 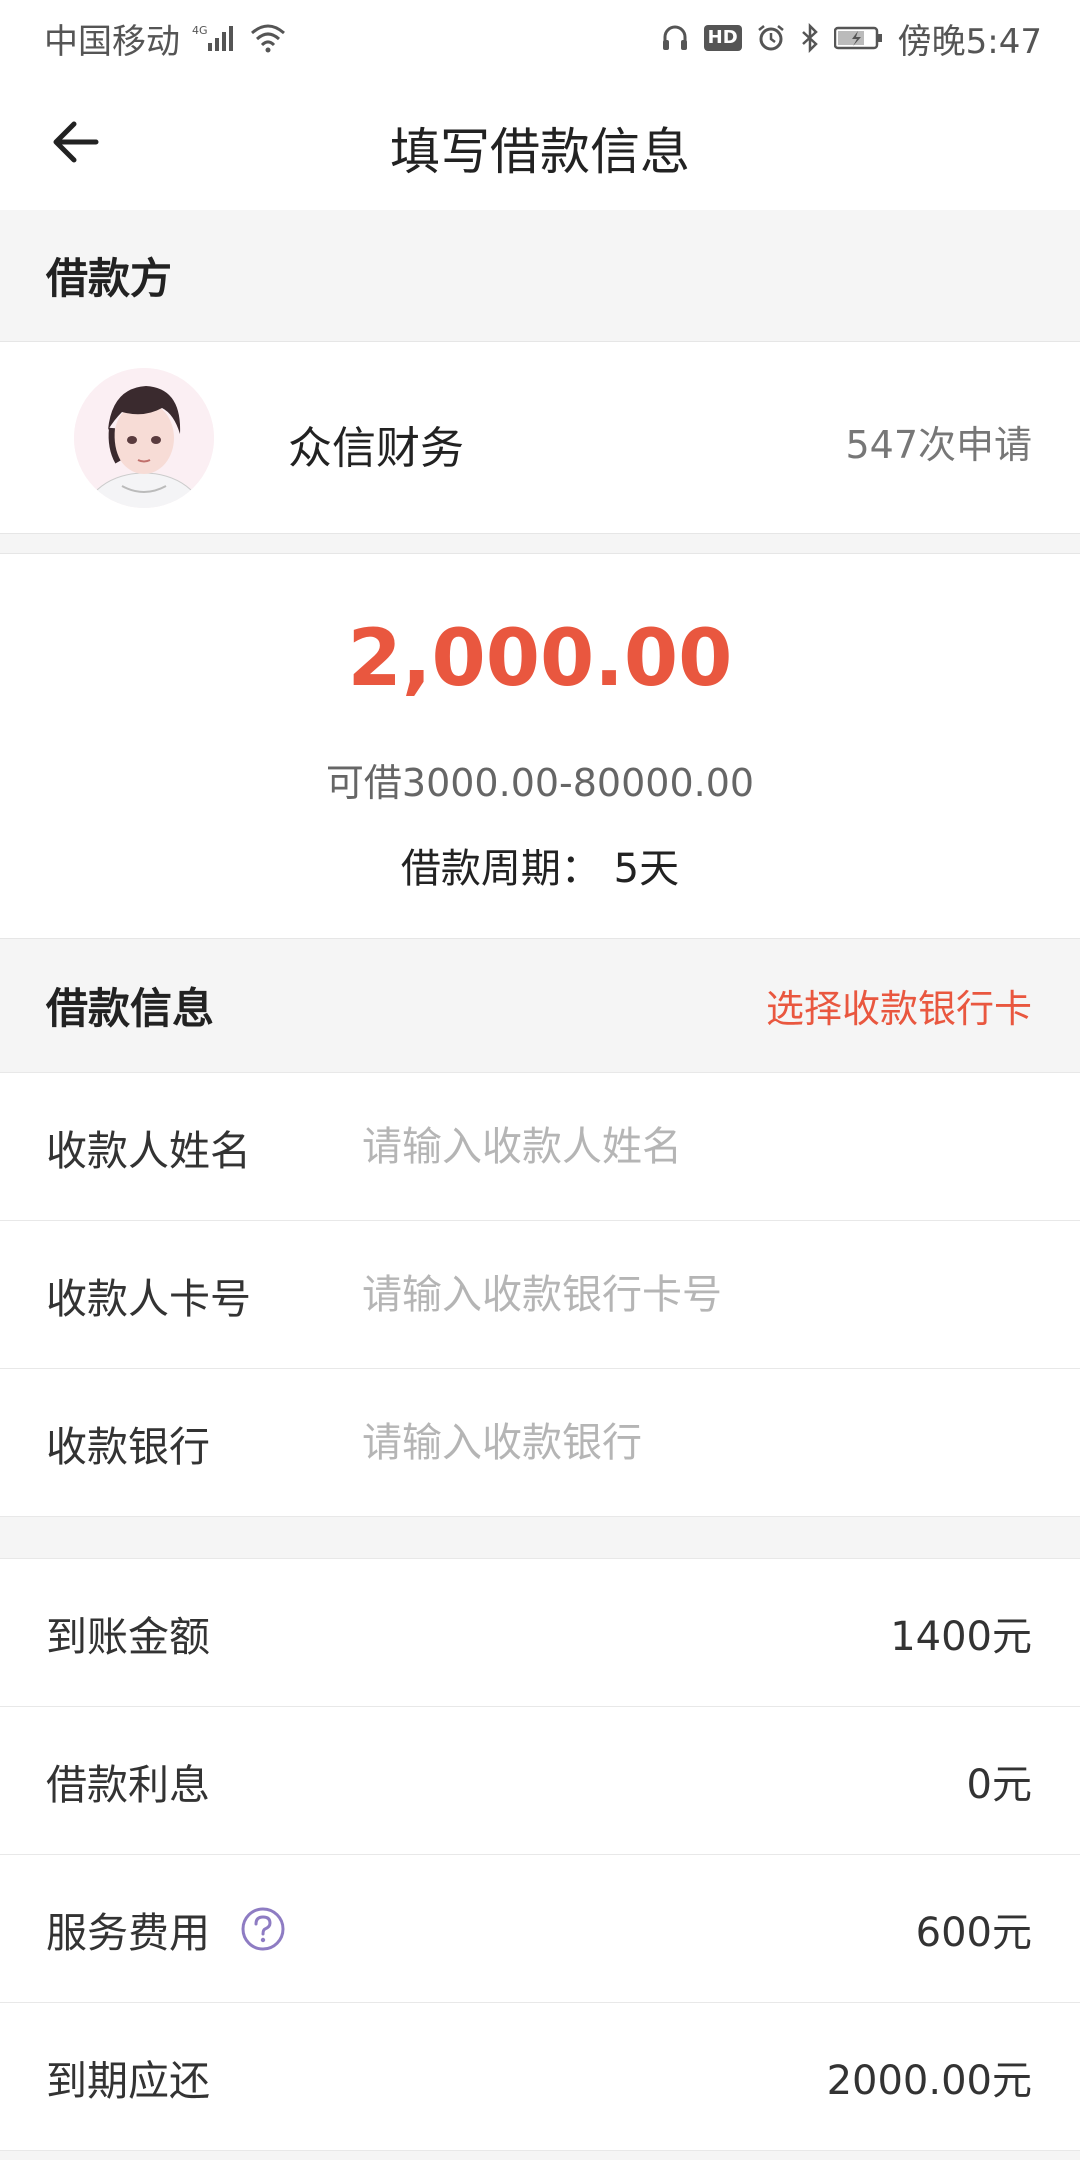 What do you see at coordinates (128, 1784) in the screenshot?
I see `interest-label: 借款利息` at bounding box center [128, 1784].